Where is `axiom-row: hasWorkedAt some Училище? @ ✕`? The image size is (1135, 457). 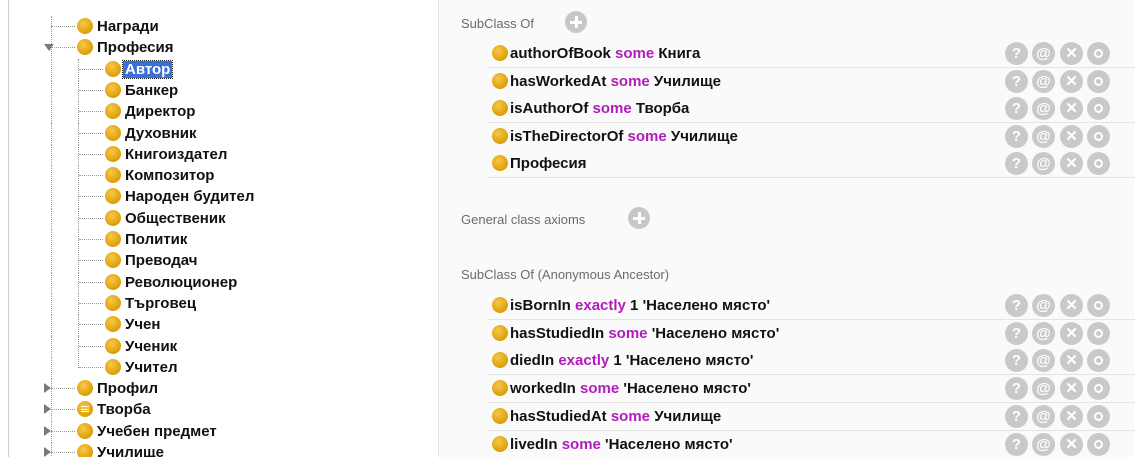 axiom-row: hasWorkedAt some Училище? @ ✕ is located at coordinates (811, 81).